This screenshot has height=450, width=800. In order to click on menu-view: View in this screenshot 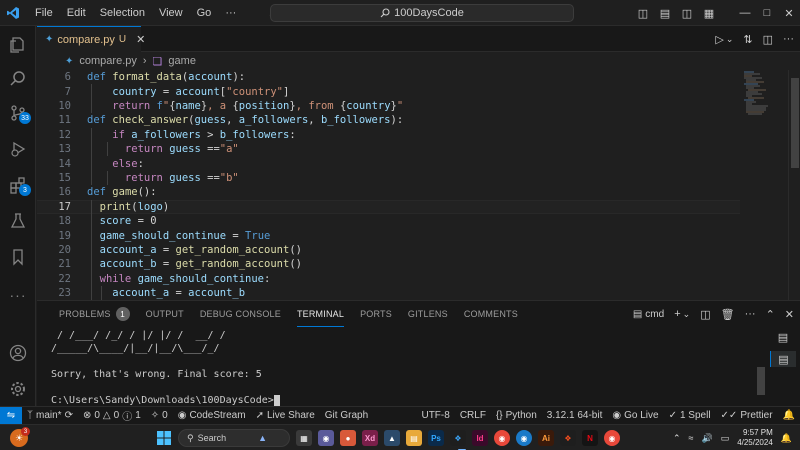, I will do `click(171, 13)`.